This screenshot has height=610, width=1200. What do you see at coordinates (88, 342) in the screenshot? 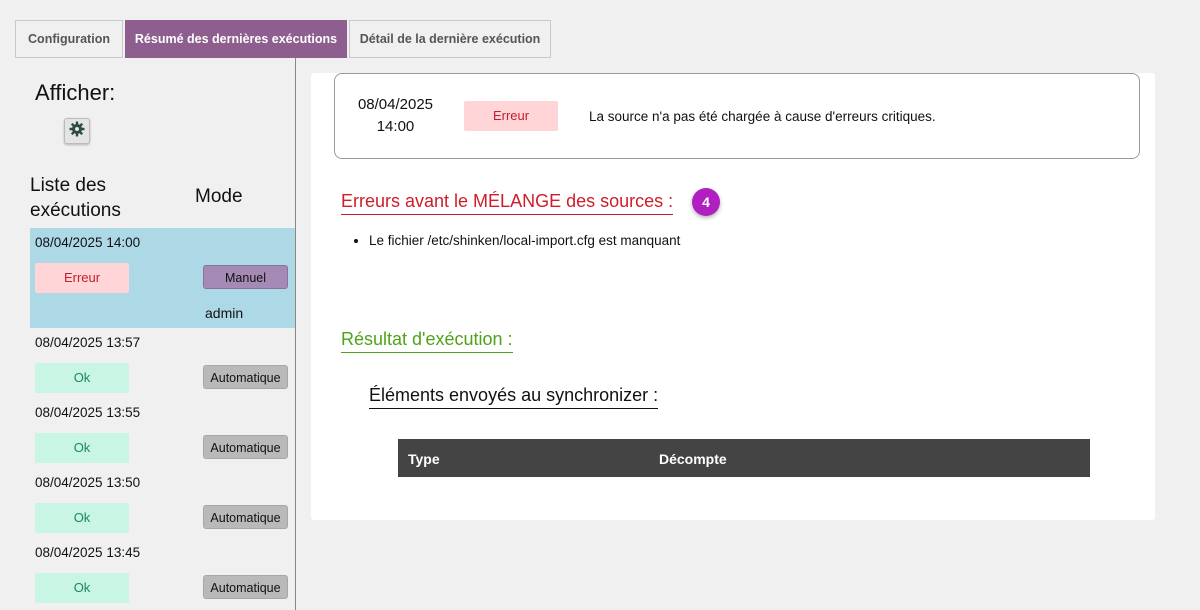
I see `run-date: 08/04/2025 13:57` at bounding box center [88, 342].